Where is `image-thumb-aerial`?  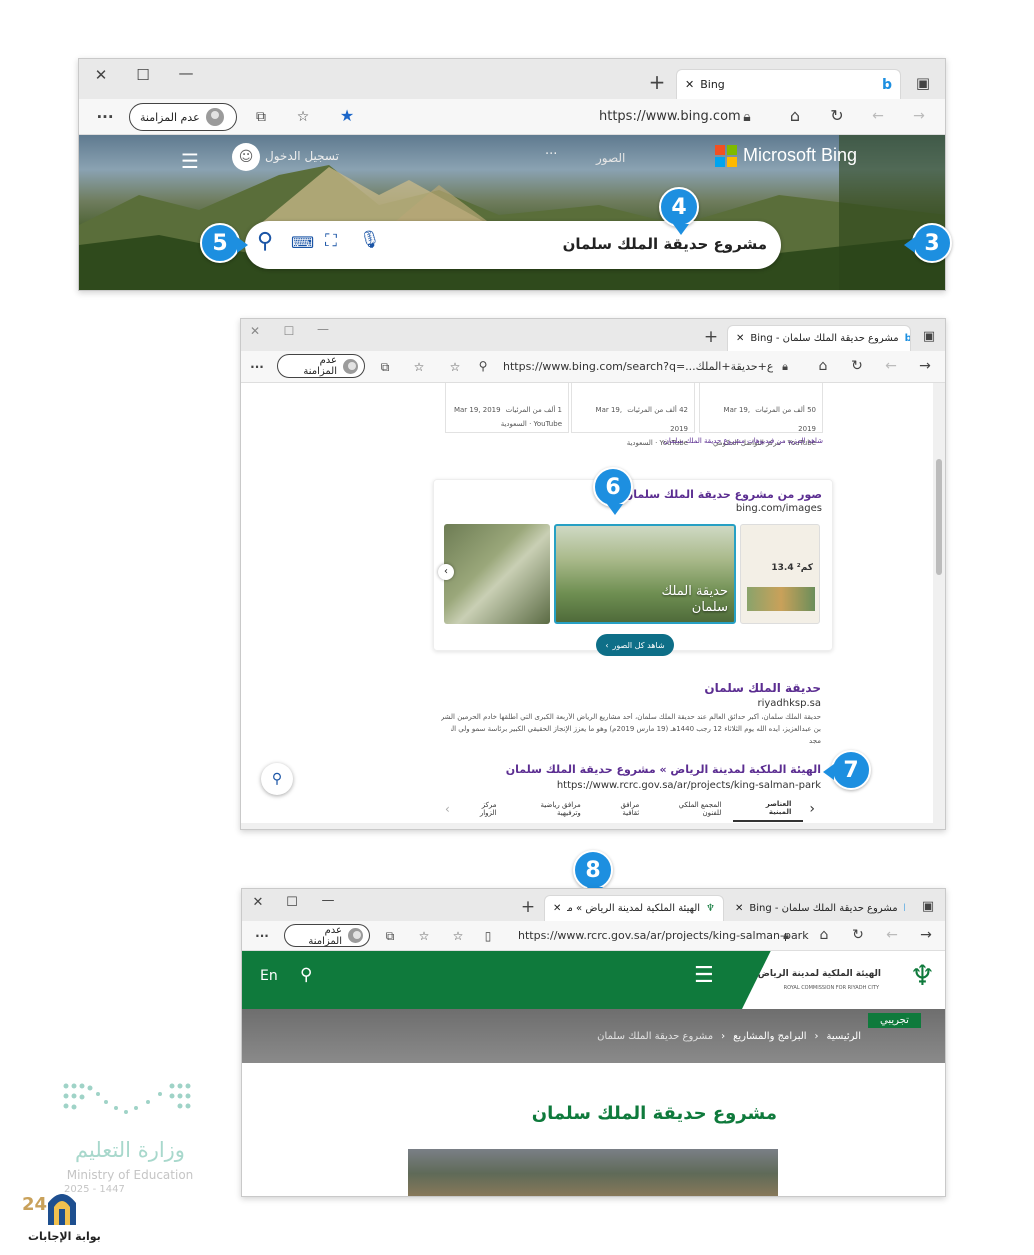
image-thumb-aerial is located at coordinates (497, 574).